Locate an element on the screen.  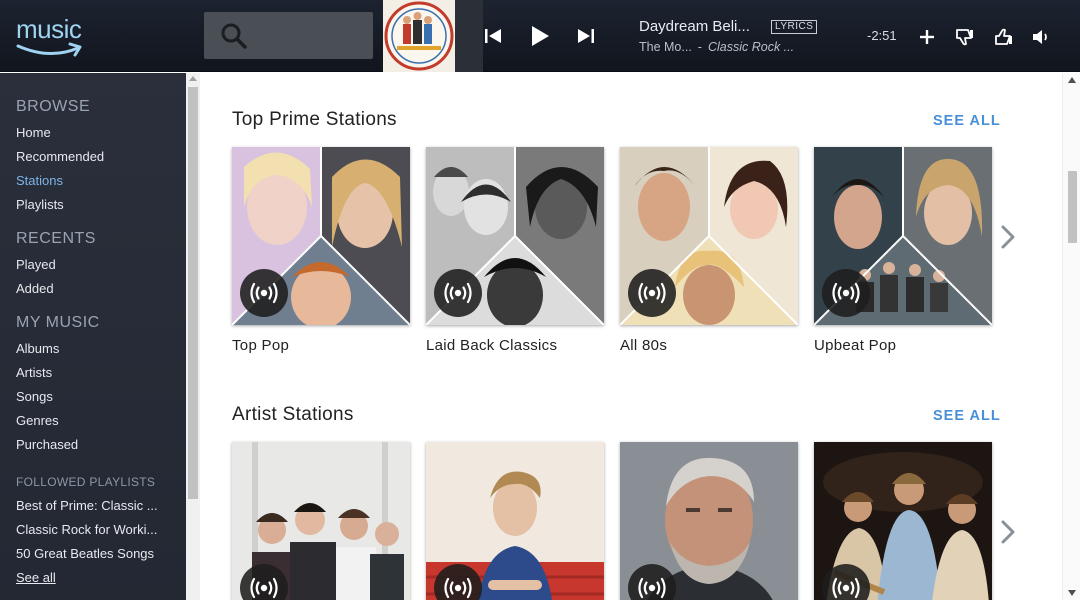
section-title: Top Prime Stations is located at coordinates (314, 119).